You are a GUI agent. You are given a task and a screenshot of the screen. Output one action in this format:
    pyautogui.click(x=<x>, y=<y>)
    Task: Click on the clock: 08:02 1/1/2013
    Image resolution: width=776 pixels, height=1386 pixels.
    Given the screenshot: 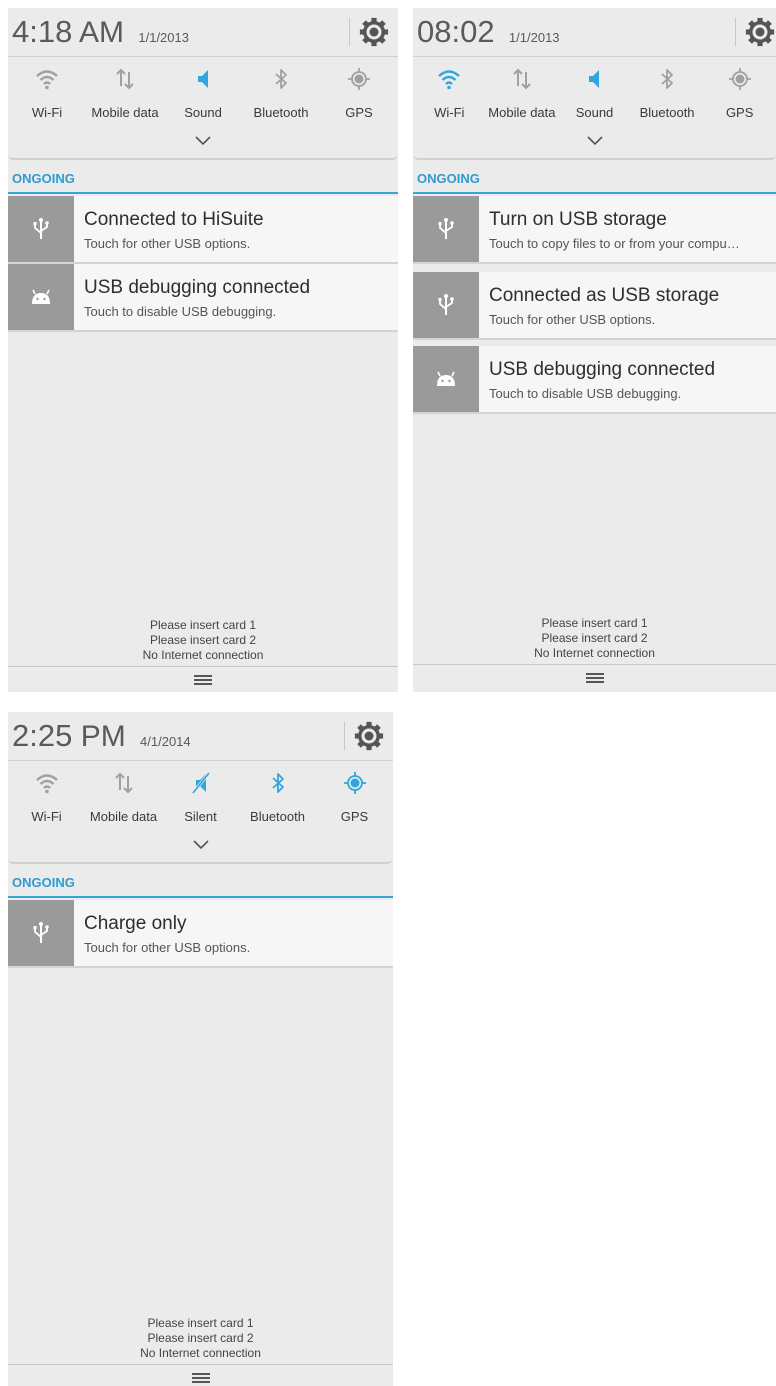 What is the action you would take?
    pyautogui.click(x=488, y=32)
    